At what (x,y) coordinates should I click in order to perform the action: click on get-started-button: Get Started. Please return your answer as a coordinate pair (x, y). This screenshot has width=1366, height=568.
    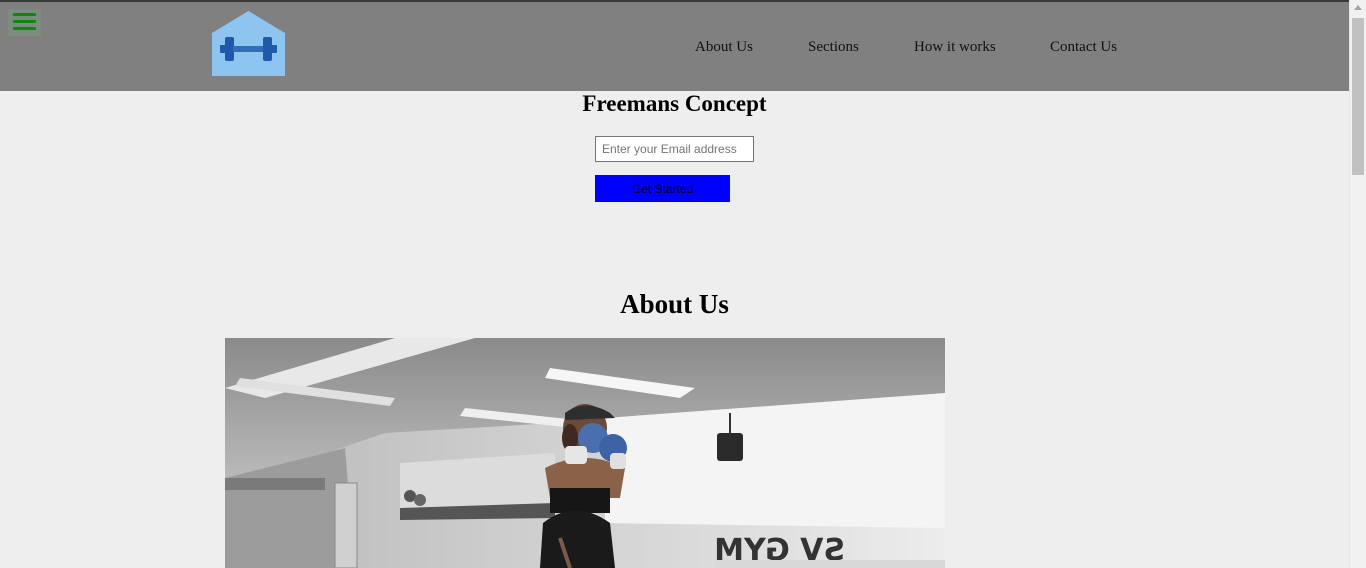
    Looking at the image, I should click on (662, 188).